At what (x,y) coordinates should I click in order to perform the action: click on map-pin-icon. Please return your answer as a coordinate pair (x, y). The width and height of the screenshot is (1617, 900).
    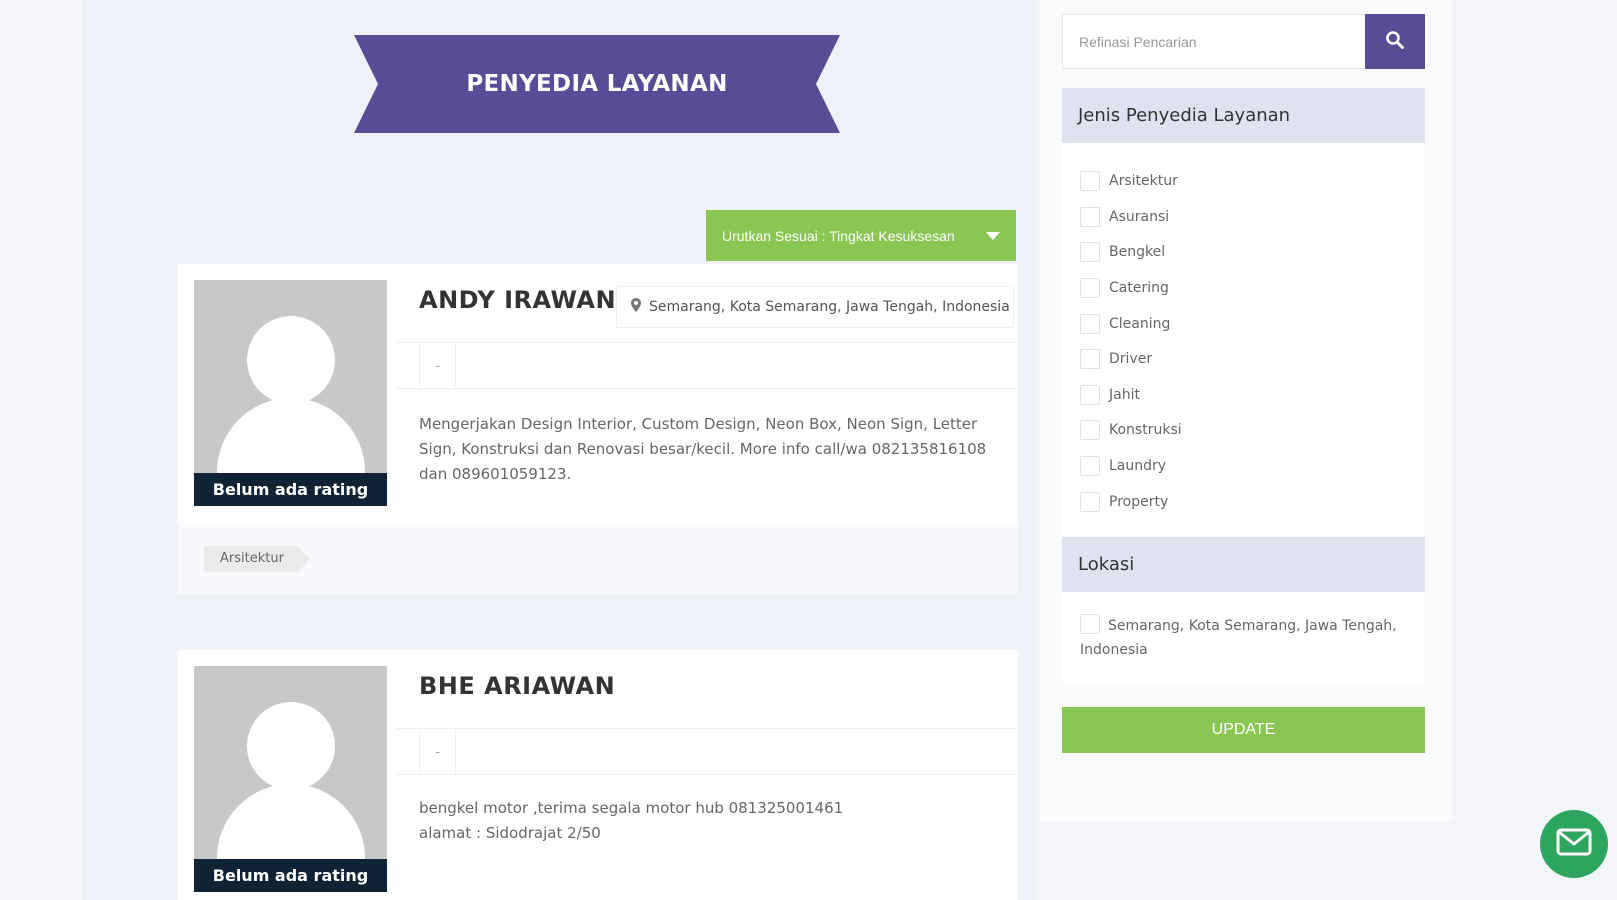
    Looking at the image, I should click on (636, 307).